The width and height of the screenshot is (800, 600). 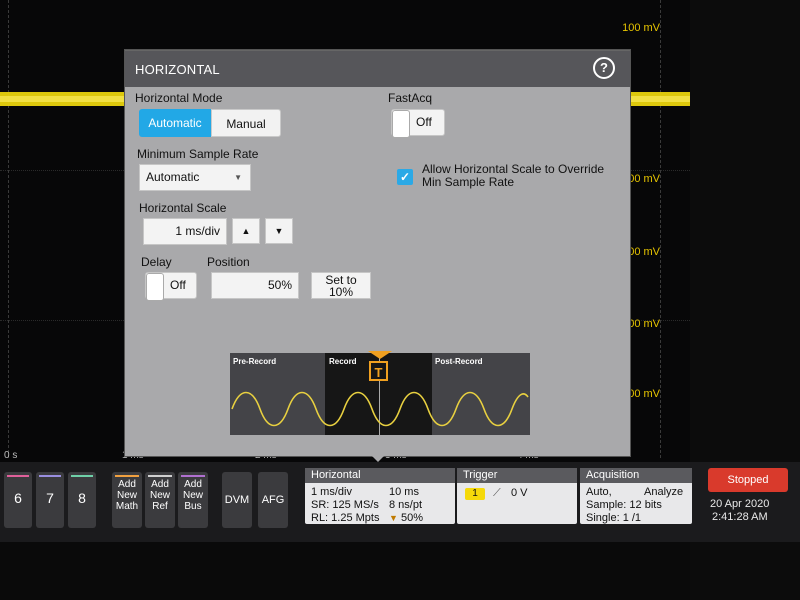 I want to click on dialog-pointer, so click(x=378, y=457).